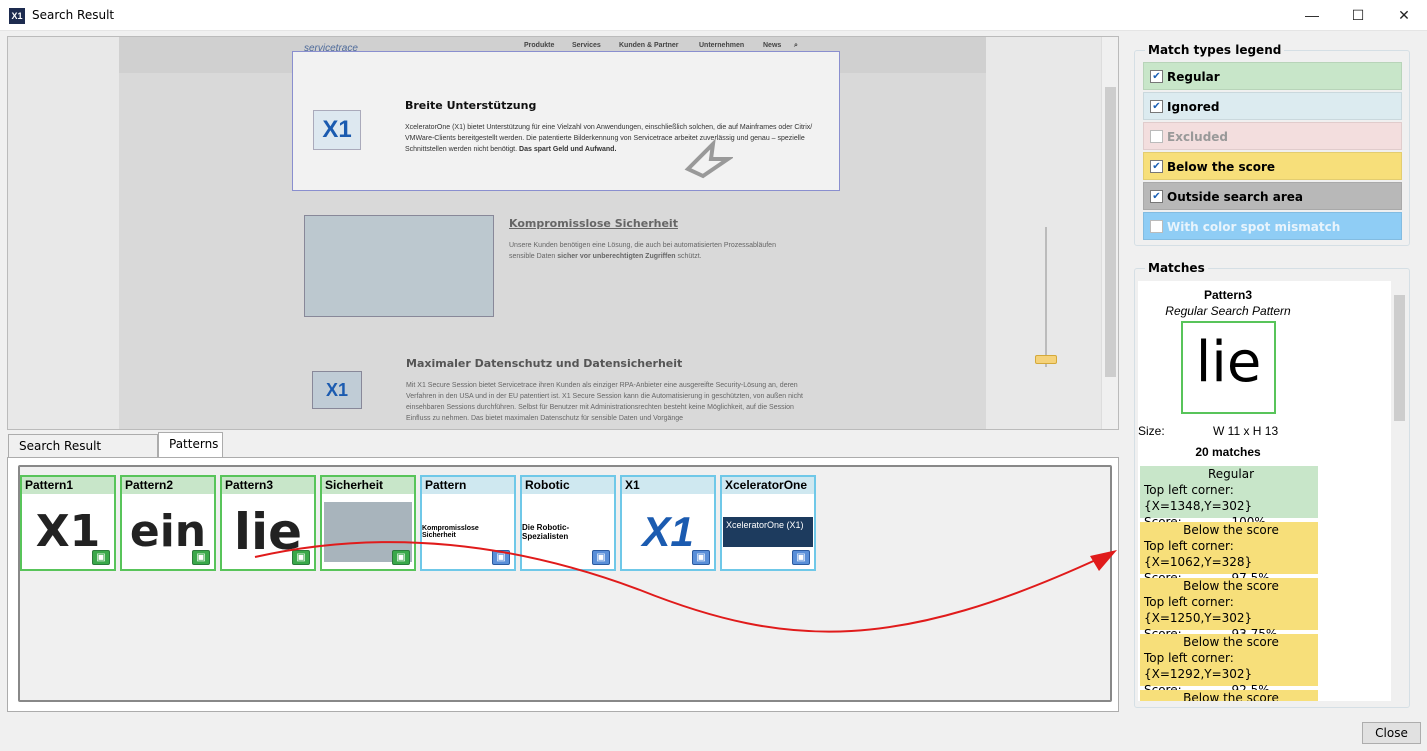 The height and width of the screenshot is (751, 1427). Describe the element at coordinates (399, 266) in the screenshot. I see `security-image` at that location.